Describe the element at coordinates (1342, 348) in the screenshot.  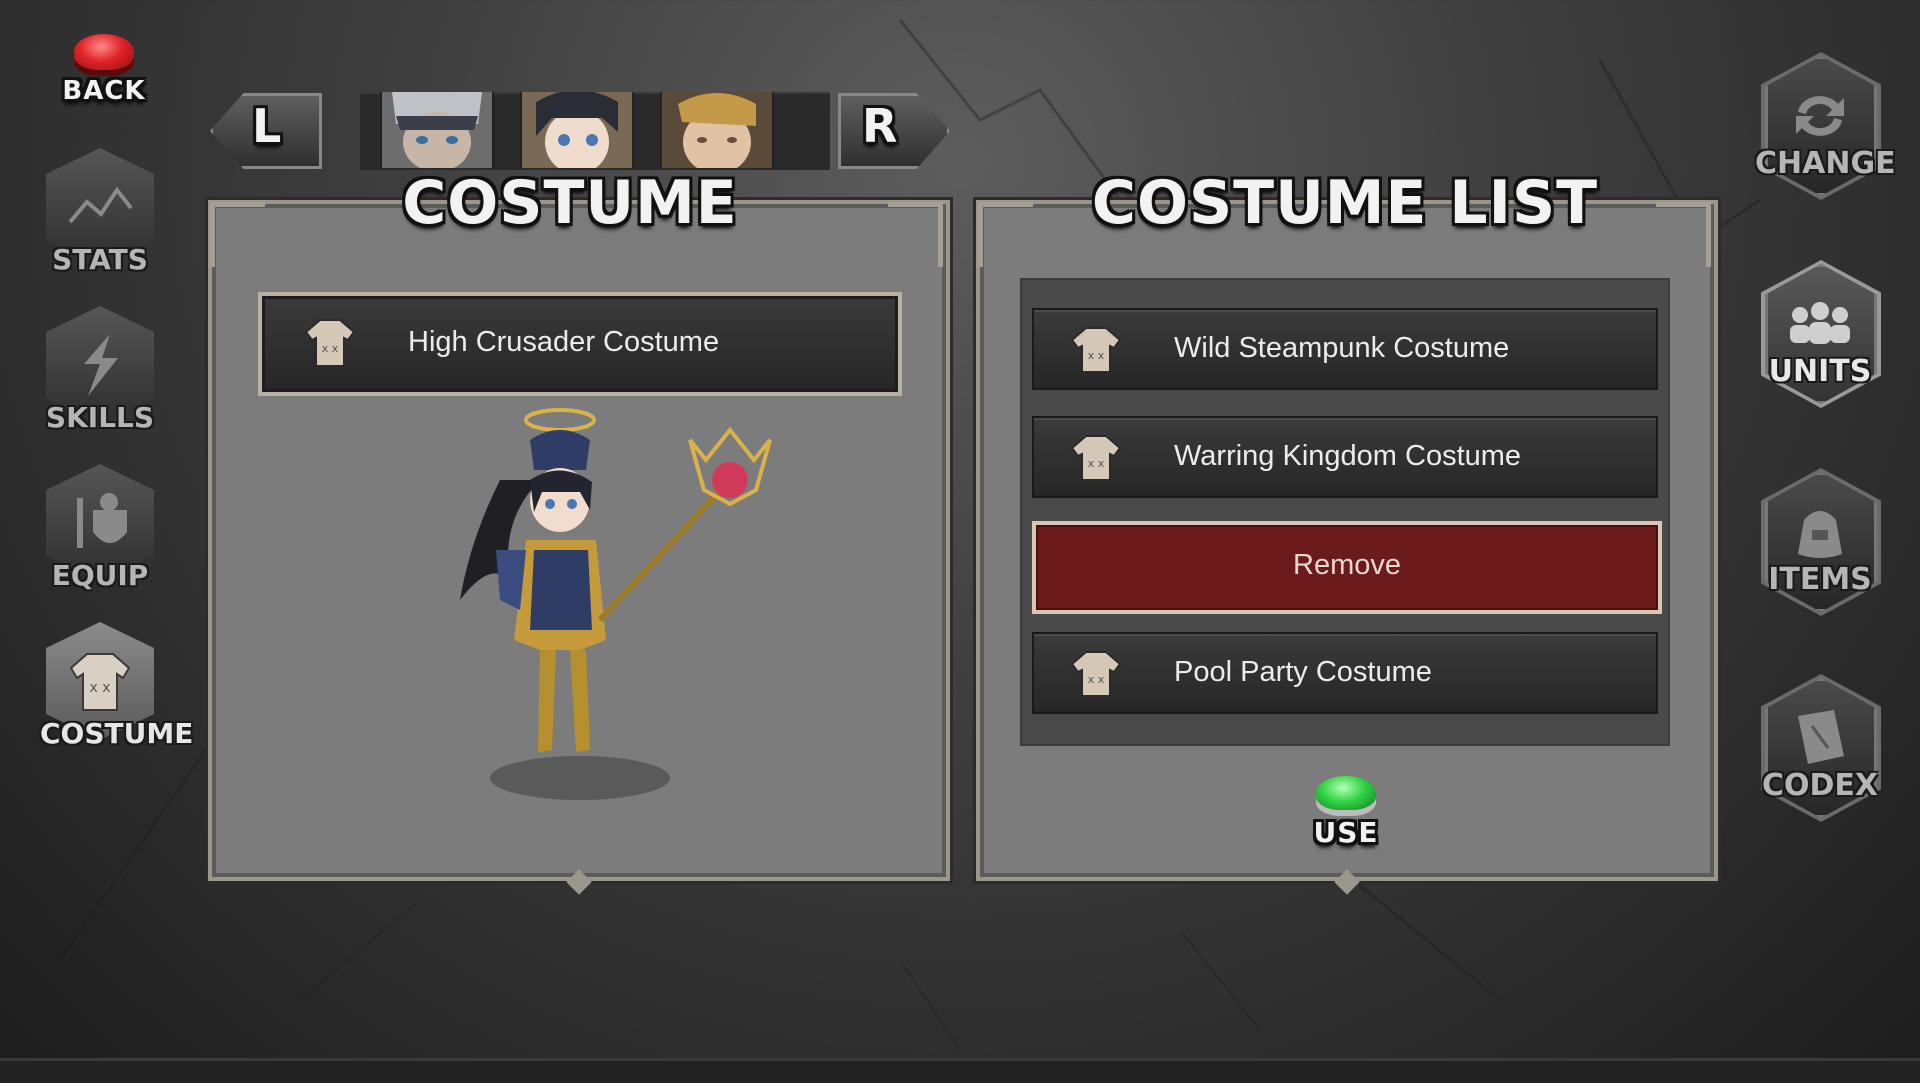
I see `costume-list-item-name: Wild Steampunk Costume` at that location.